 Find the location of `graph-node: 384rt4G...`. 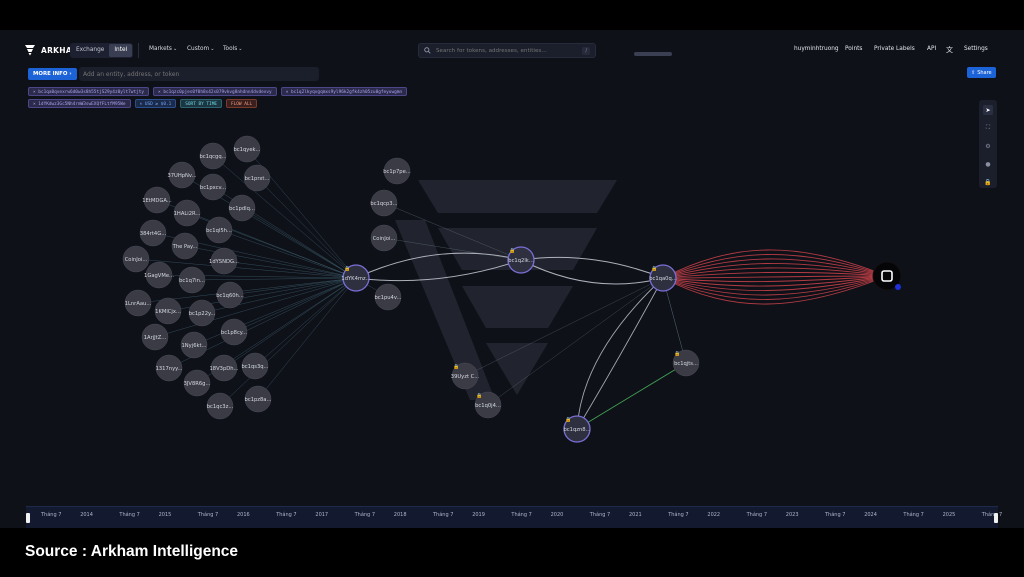

graph-node: 384rt4G... is located at coordinates (153, 233).